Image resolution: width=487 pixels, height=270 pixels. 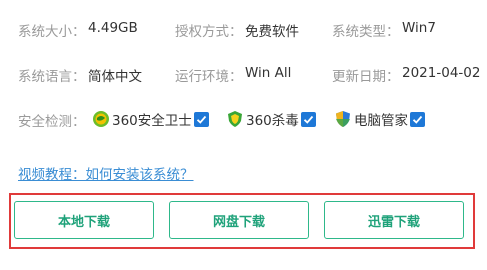 I want to click on system-language-label: 系统语言：, so click(x=52, y=77).